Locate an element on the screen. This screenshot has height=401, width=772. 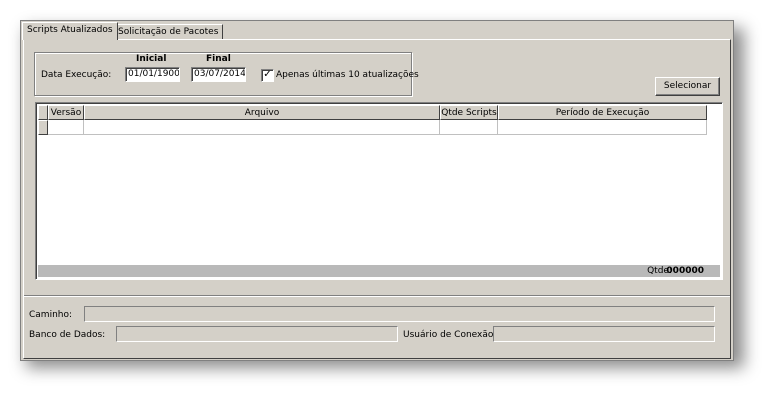
section-divider is located at coordinates (377, 296).